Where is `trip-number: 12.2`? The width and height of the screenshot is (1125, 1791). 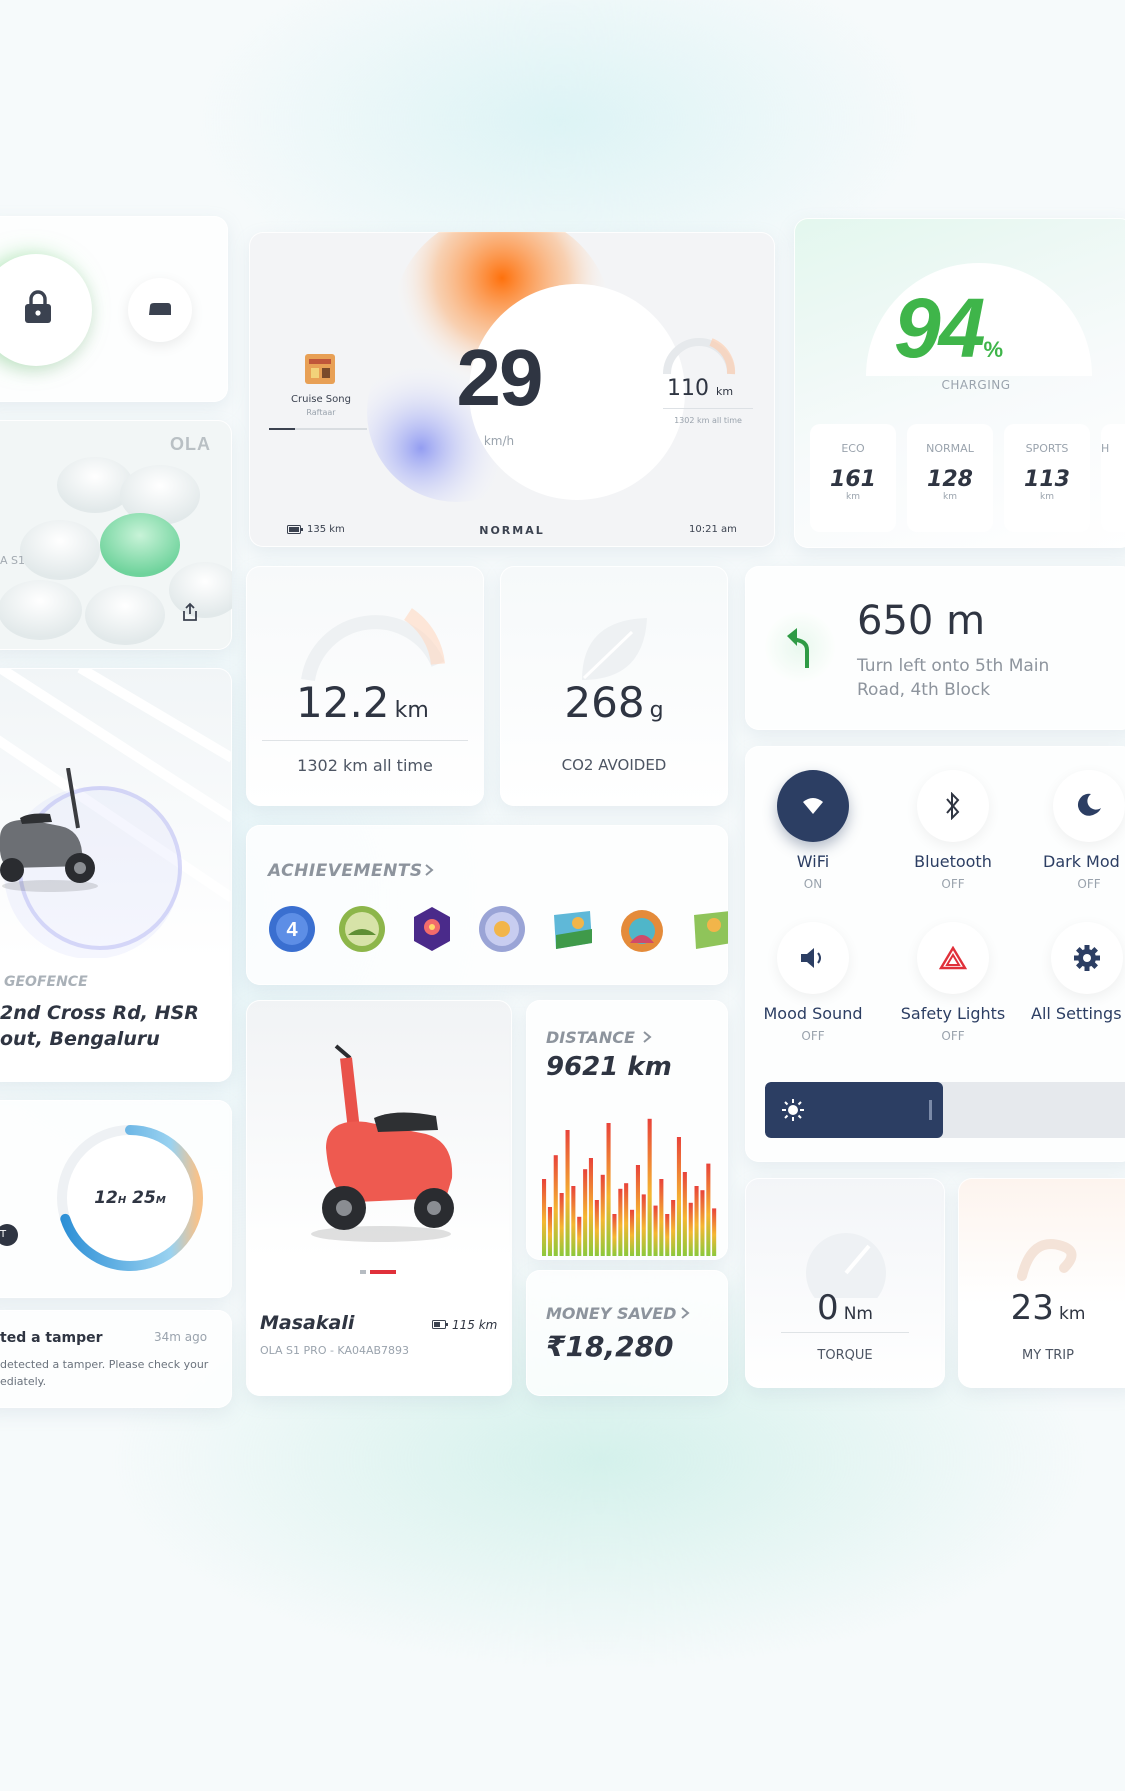
trip-number: 12.2 is located at coordinates (343, 702).